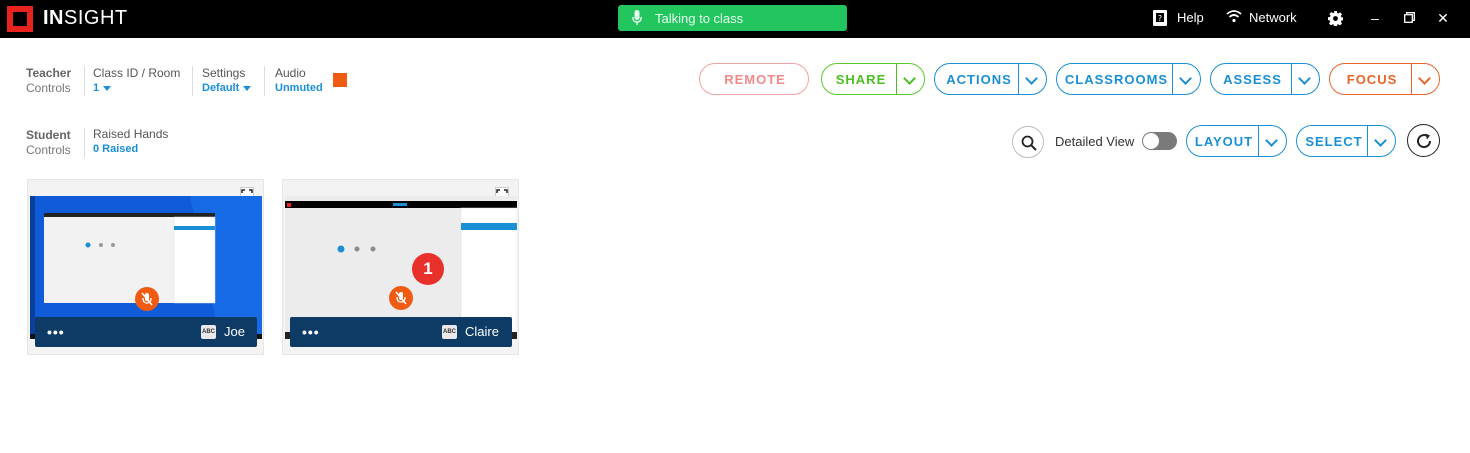  What do you see at coordinates (1095, 141) in the screenshot?
I see `detailed-view-label: Detailed View` at bounding box center [1095, 141].